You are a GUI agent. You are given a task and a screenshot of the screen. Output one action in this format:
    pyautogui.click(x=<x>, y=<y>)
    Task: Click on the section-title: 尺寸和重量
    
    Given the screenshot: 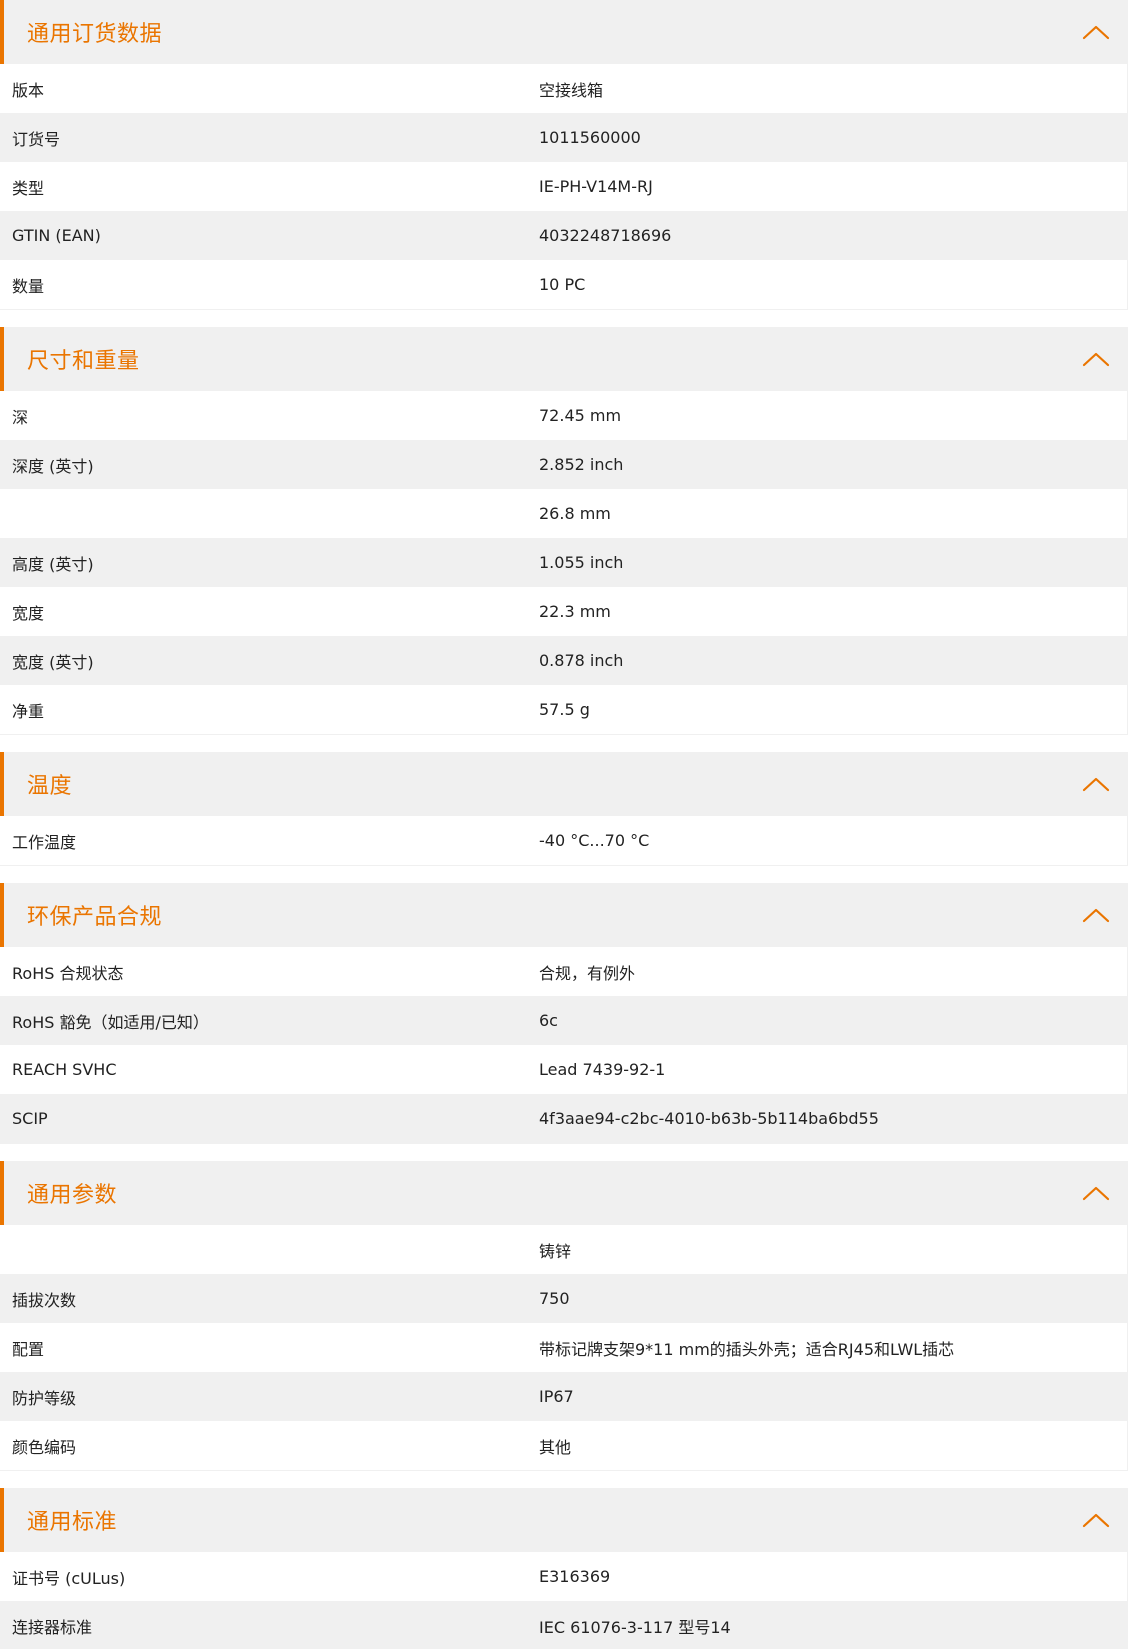 What is the action you would take?
    pyautogui.click(x=83, y=361)
    